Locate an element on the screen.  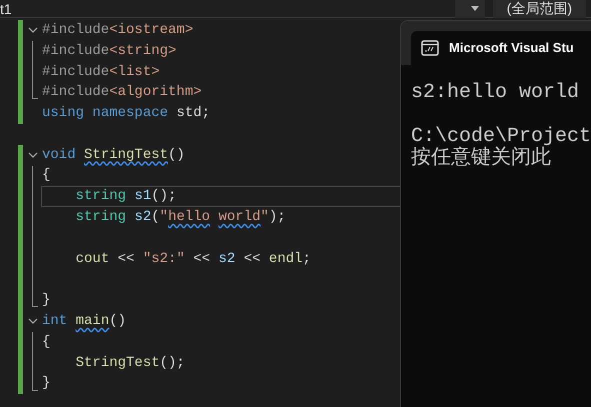
member-dropdown is located at coordinates (469, 9).